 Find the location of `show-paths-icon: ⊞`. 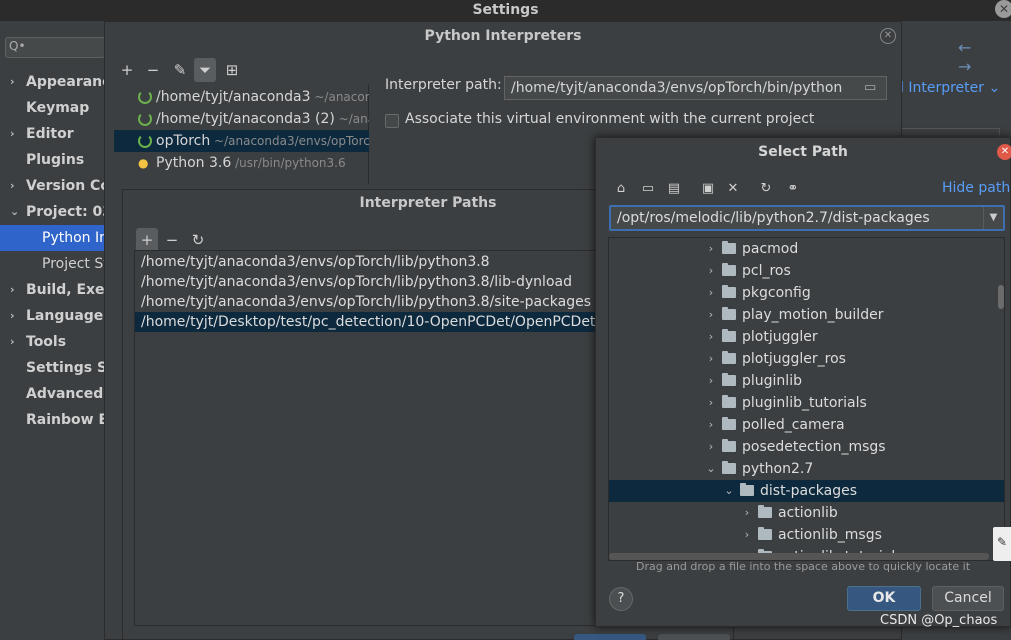

show-paths-icon: ⊞ is located at coordinates (232, 70).